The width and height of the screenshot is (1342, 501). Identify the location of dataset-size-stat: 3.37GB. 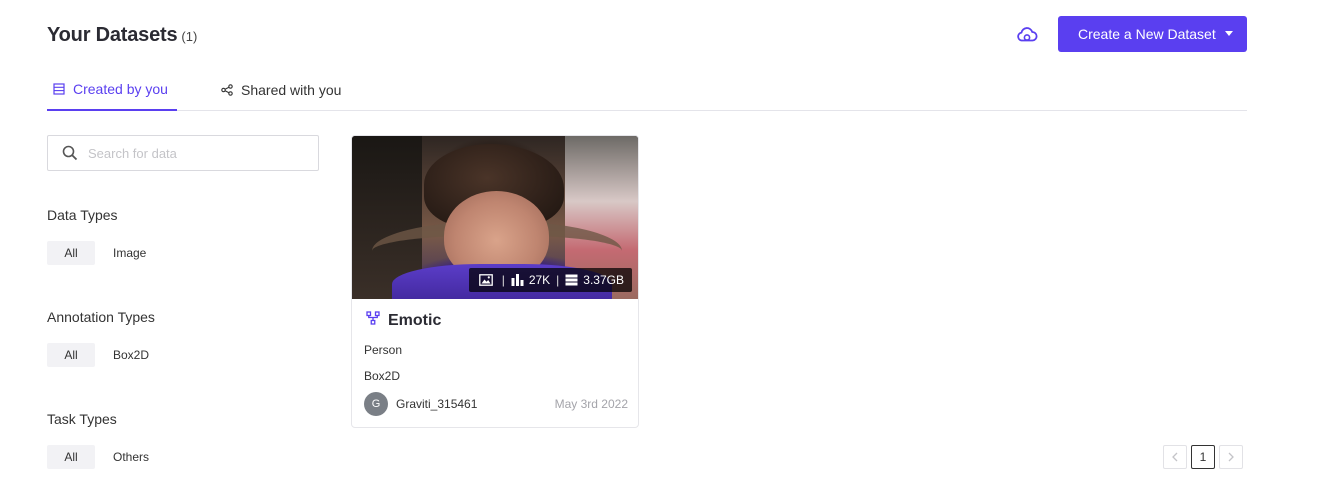
(603, 280).